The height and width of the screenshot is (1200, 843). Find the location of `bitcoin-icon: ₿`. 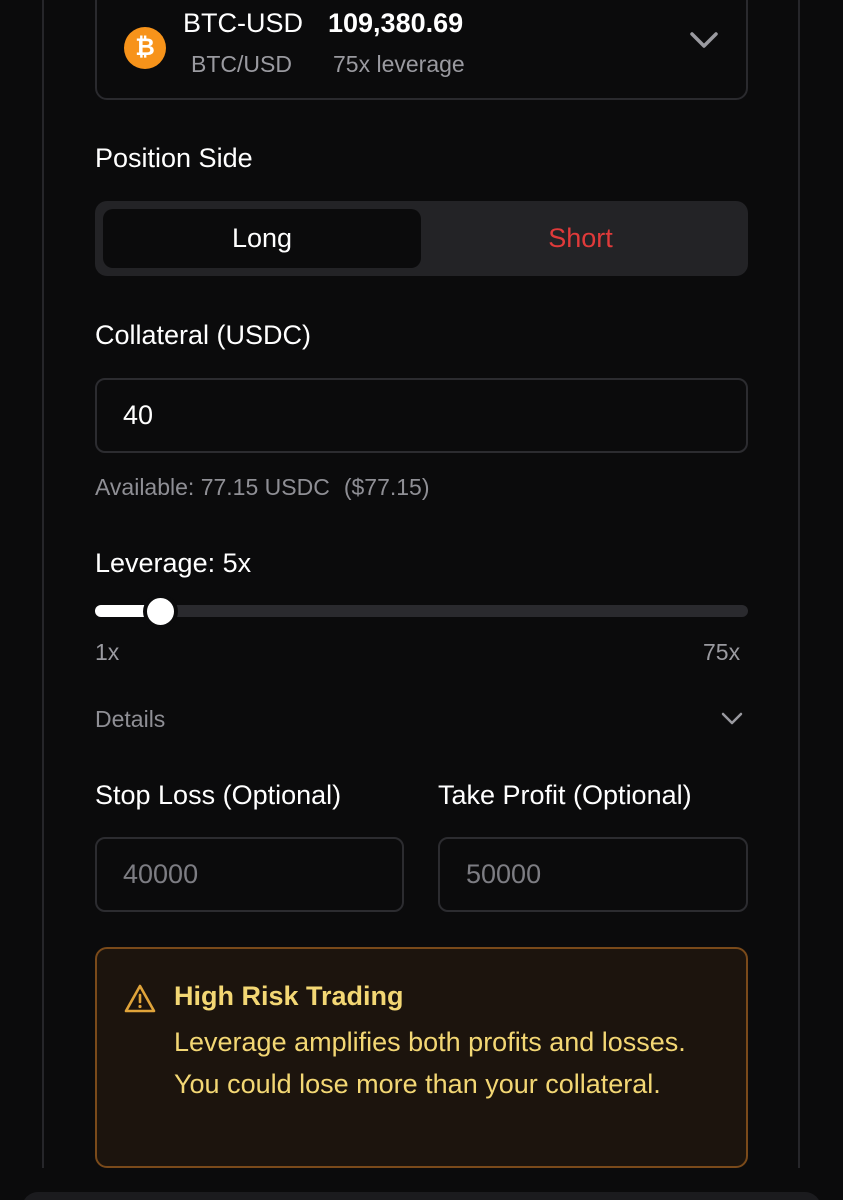

bitcoin-icon: ₿ is located at coordinates (145, 48).